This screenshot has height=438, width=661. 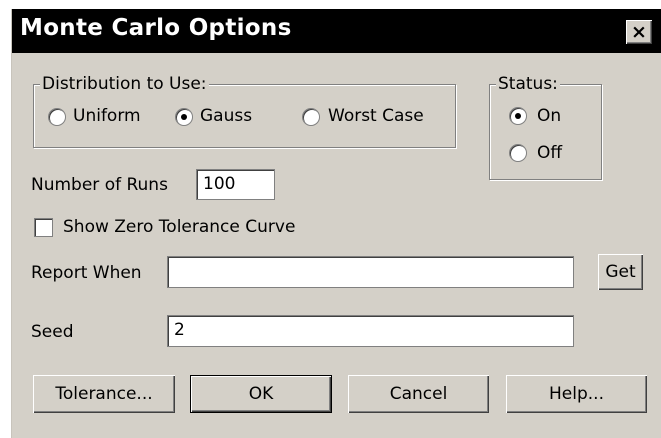 I want to click on radio-status-on-label: On, so click(x=549, y=116).